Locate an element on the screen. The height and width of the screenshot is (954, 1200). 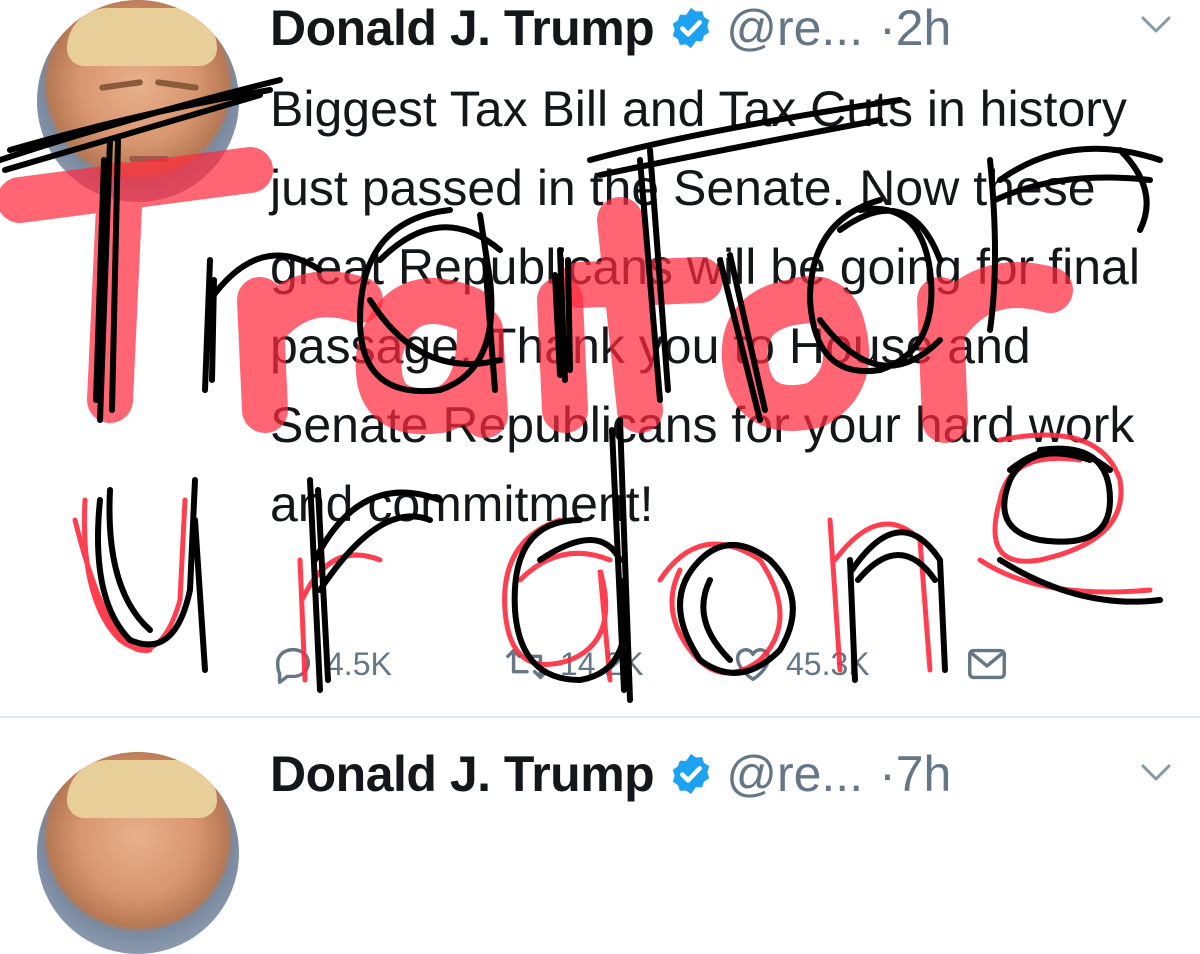
avatar-brow-right is located at coordinates (177, 85).